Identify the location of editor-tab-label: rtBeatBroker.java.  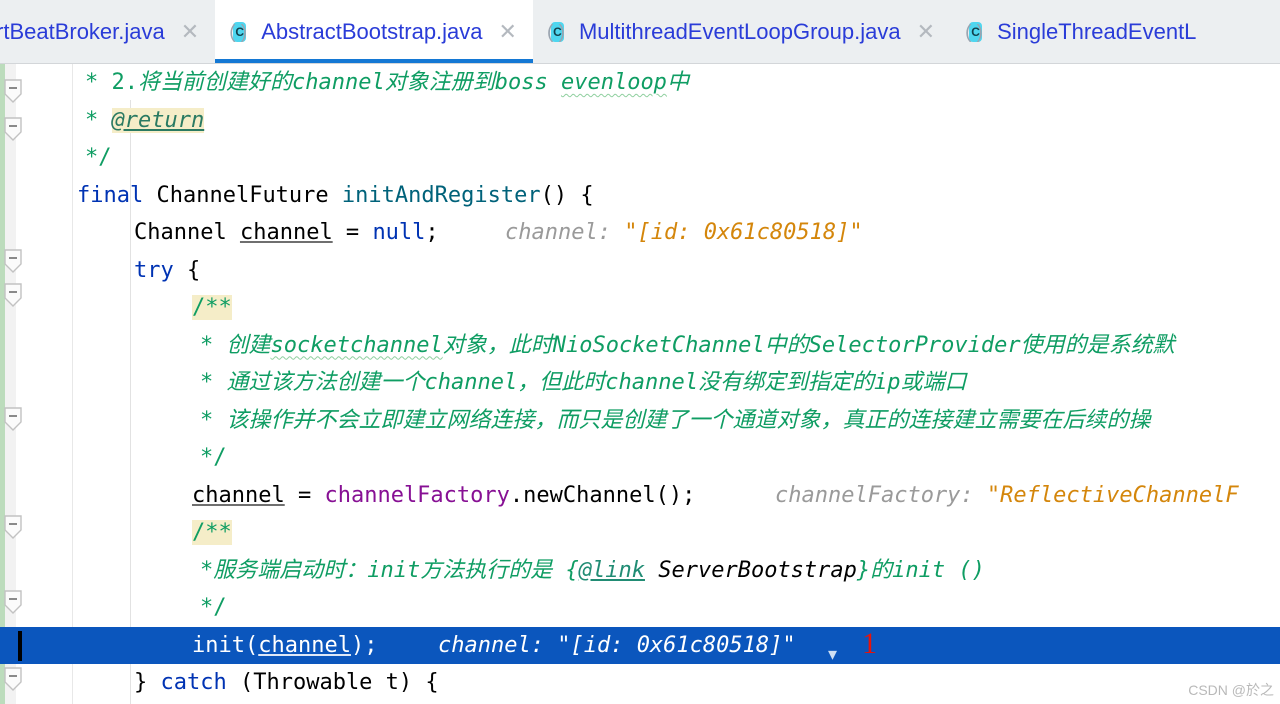
(82, 31).